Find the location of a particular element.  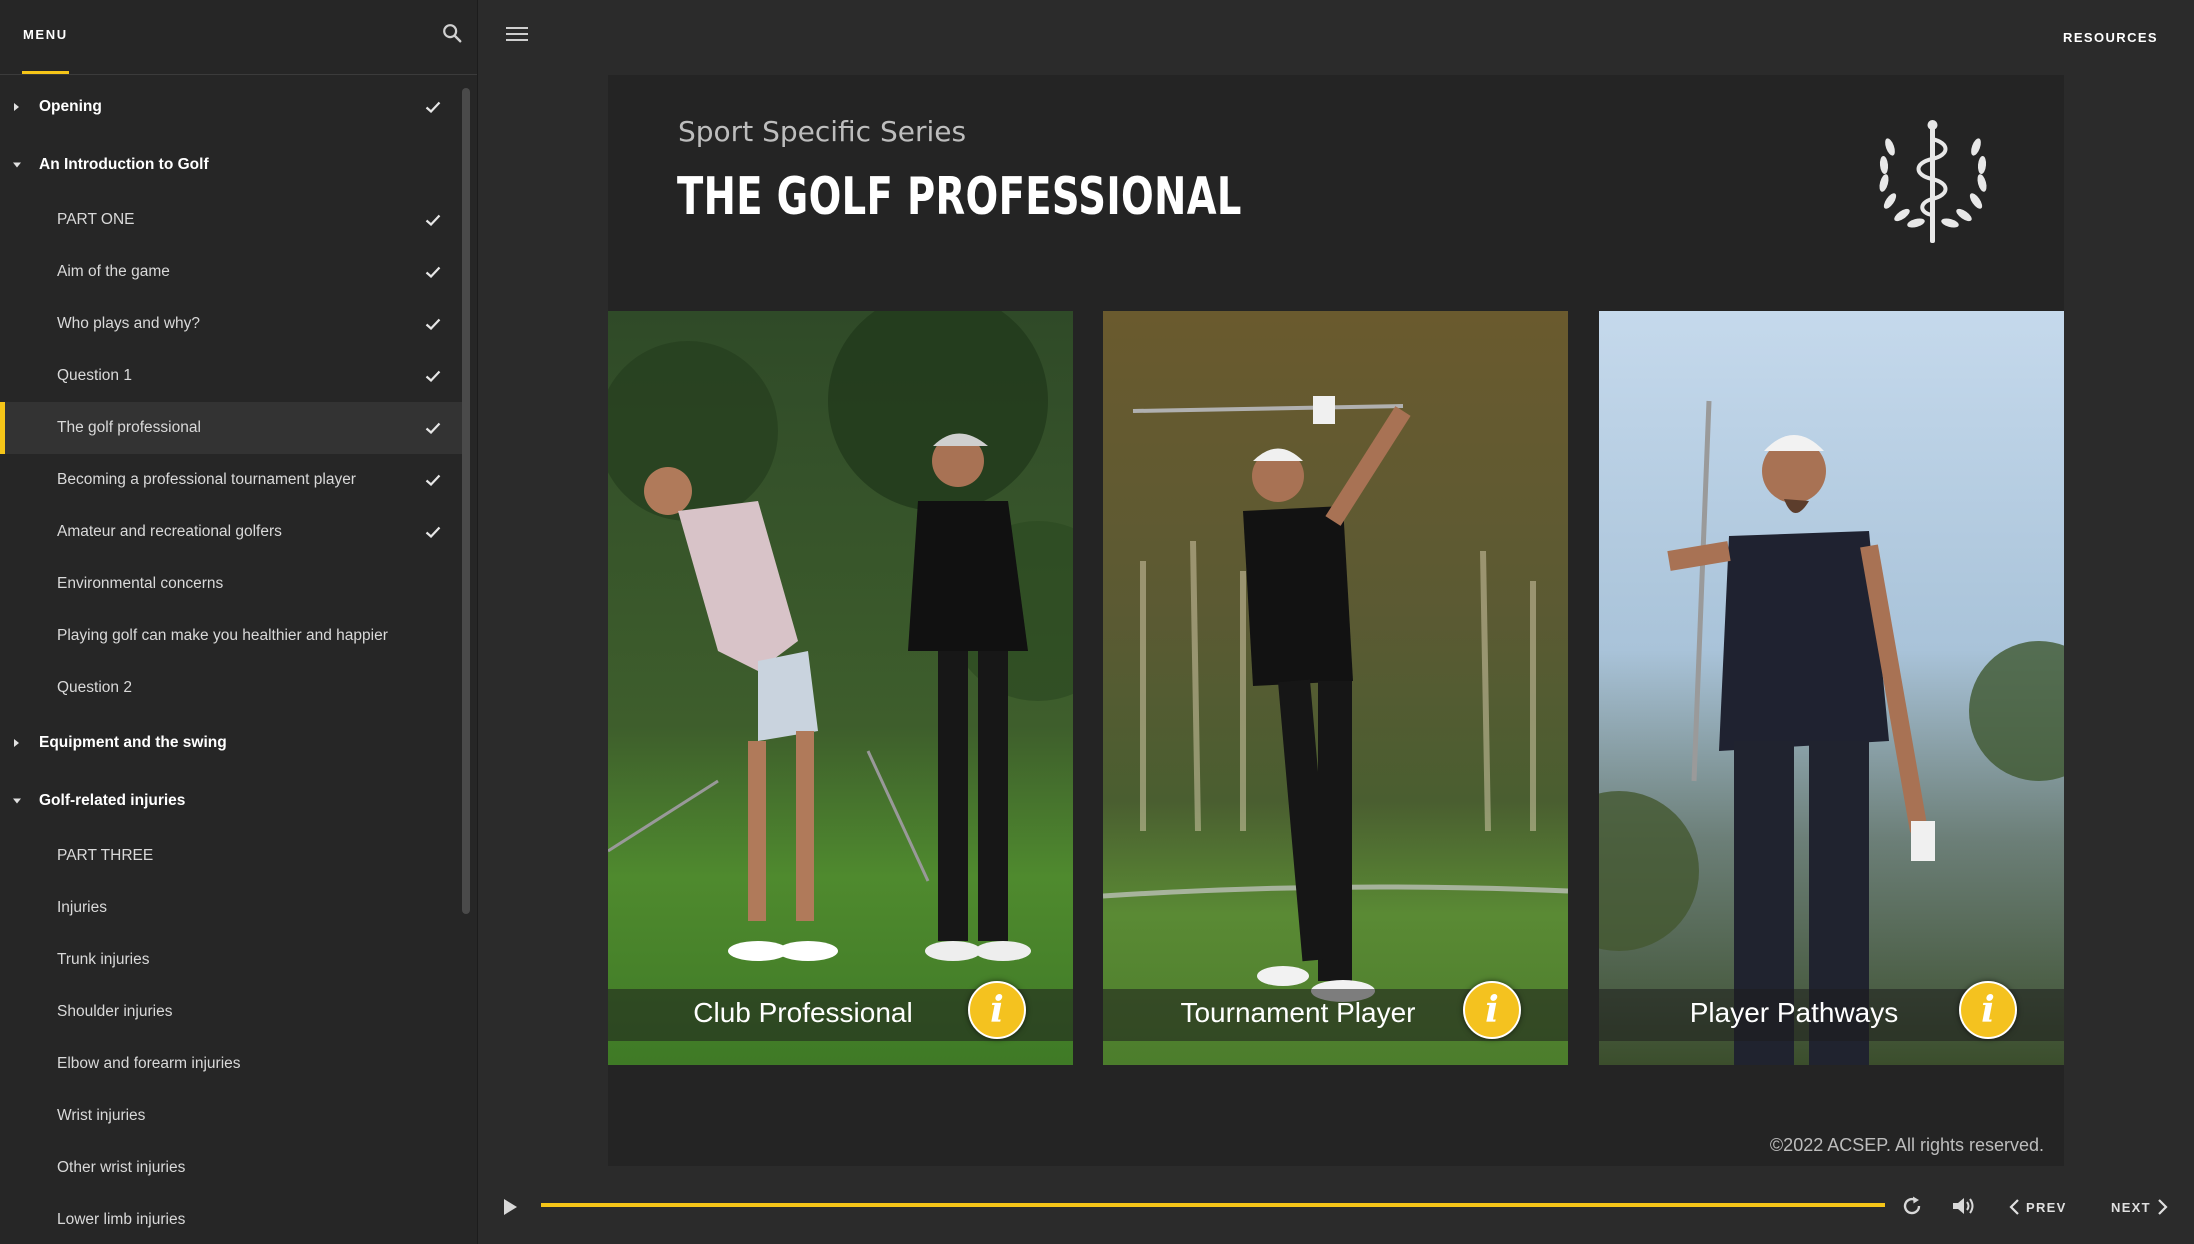

volume-icon is located at coordinates (1963, 1206).